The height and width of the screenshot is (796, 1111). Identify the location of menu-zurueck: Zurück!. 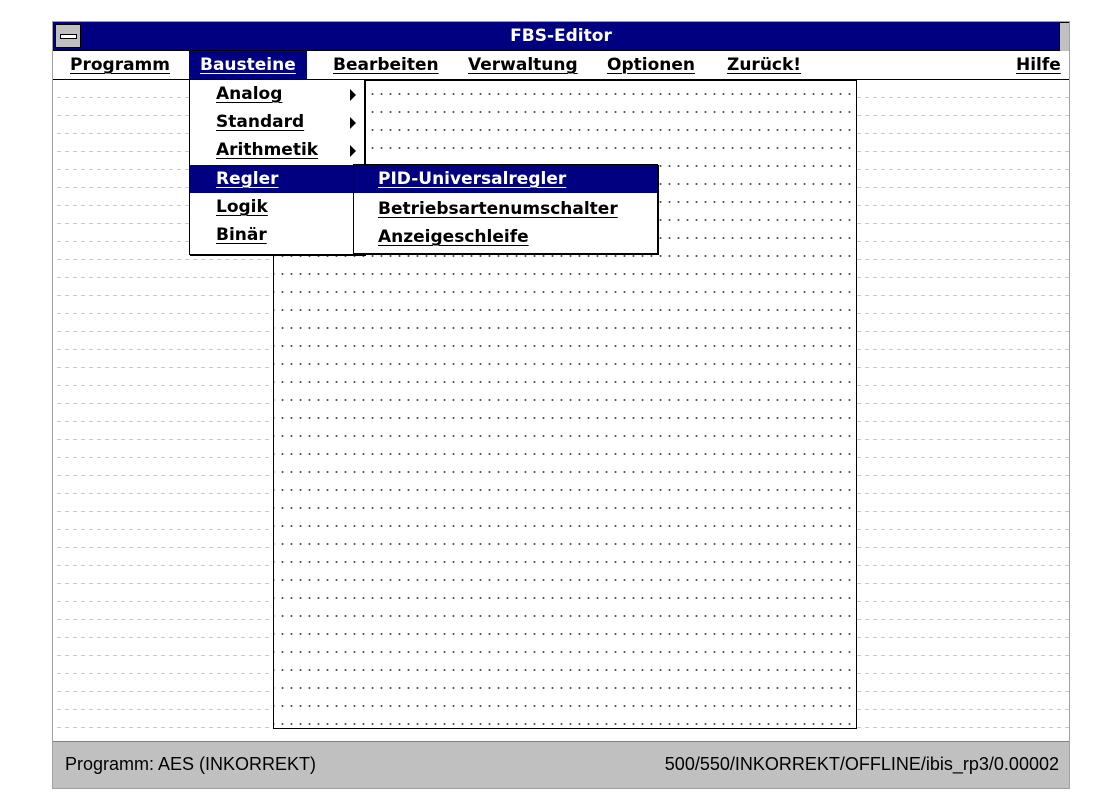
(764, 65).